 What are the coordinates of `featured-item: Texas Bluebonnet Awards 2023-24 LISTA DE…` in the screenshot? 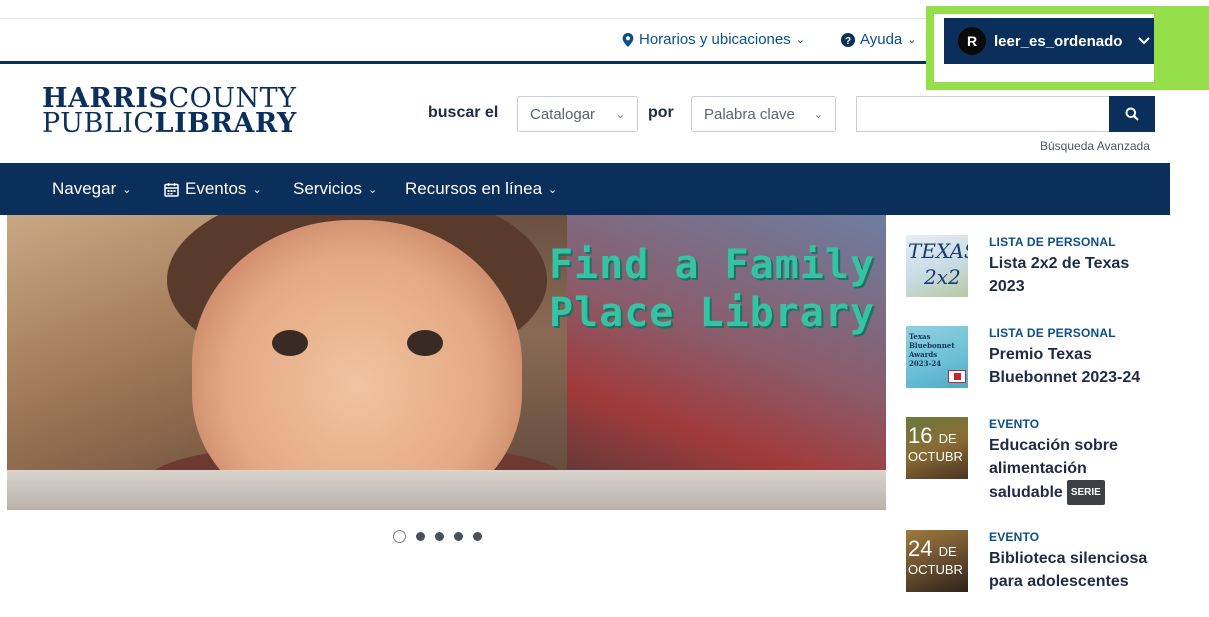 It's located at (1036, 366).